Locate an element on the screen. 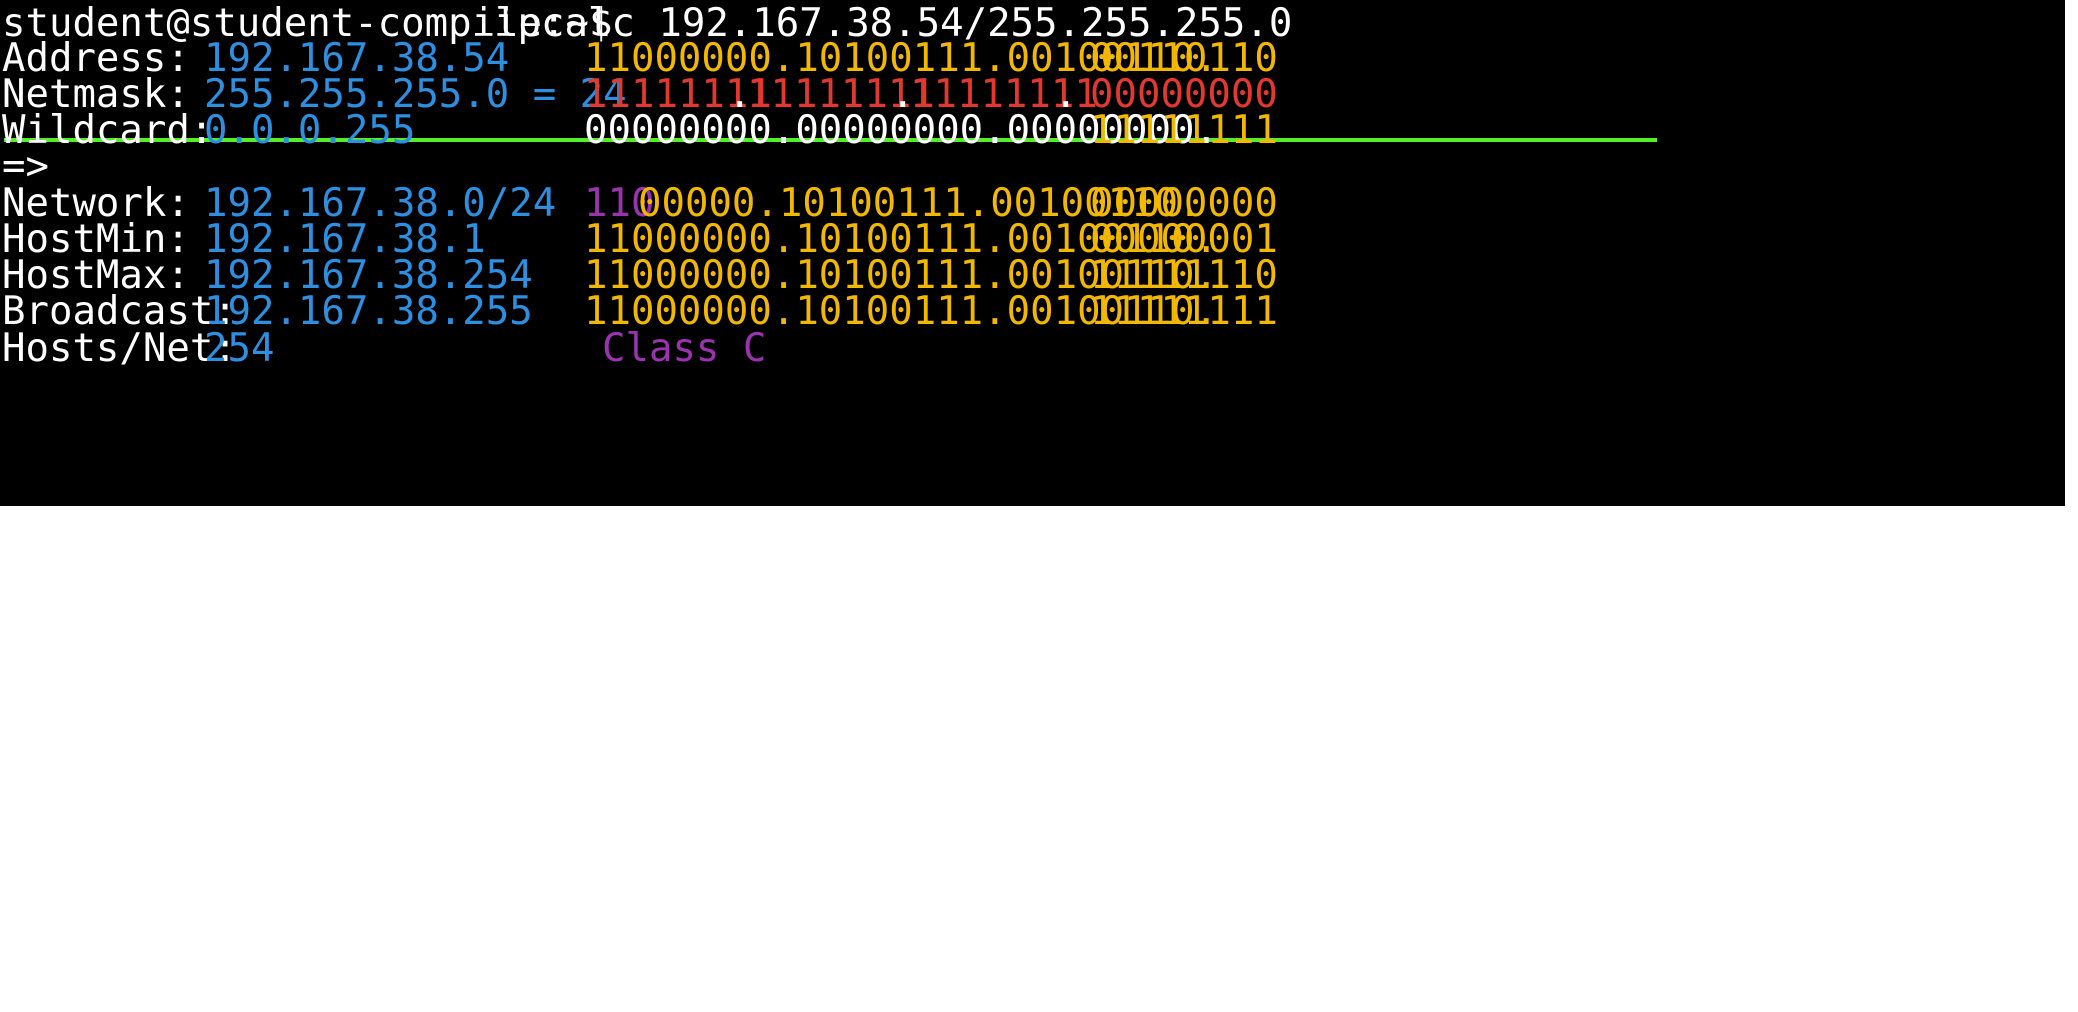  wildcard-binary-host: 11111111 is located at coordinates (1184, 130).